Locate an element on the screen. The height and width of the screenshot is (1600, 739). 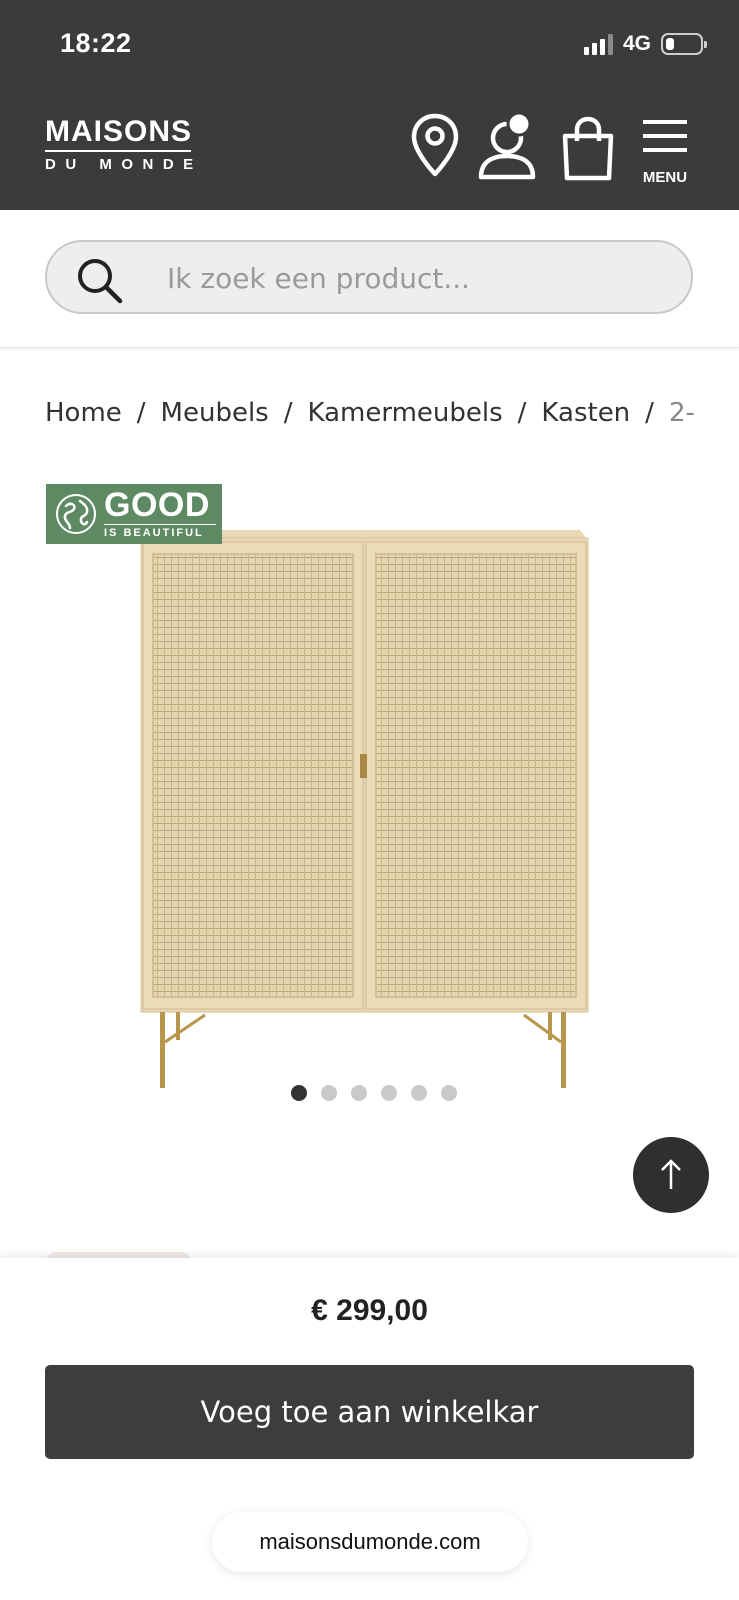
network-type: 4G is located at coordinates (636, 43).